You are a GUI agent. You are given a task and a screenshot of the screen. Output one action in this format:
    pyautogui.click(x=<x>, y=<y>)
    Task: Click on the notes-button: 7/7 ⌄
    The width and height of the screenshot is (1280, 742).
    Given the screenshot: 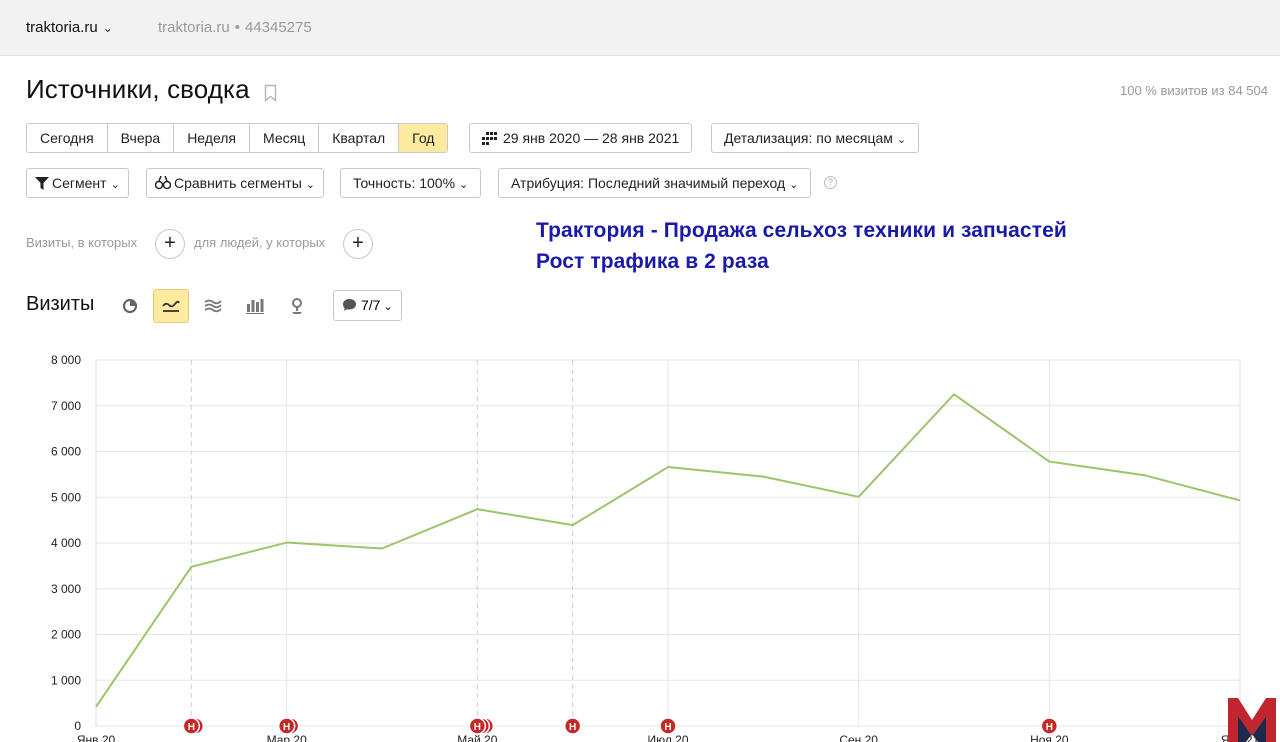 What is the action you would take?
    pyautogui.click(x=367, y=305)
    